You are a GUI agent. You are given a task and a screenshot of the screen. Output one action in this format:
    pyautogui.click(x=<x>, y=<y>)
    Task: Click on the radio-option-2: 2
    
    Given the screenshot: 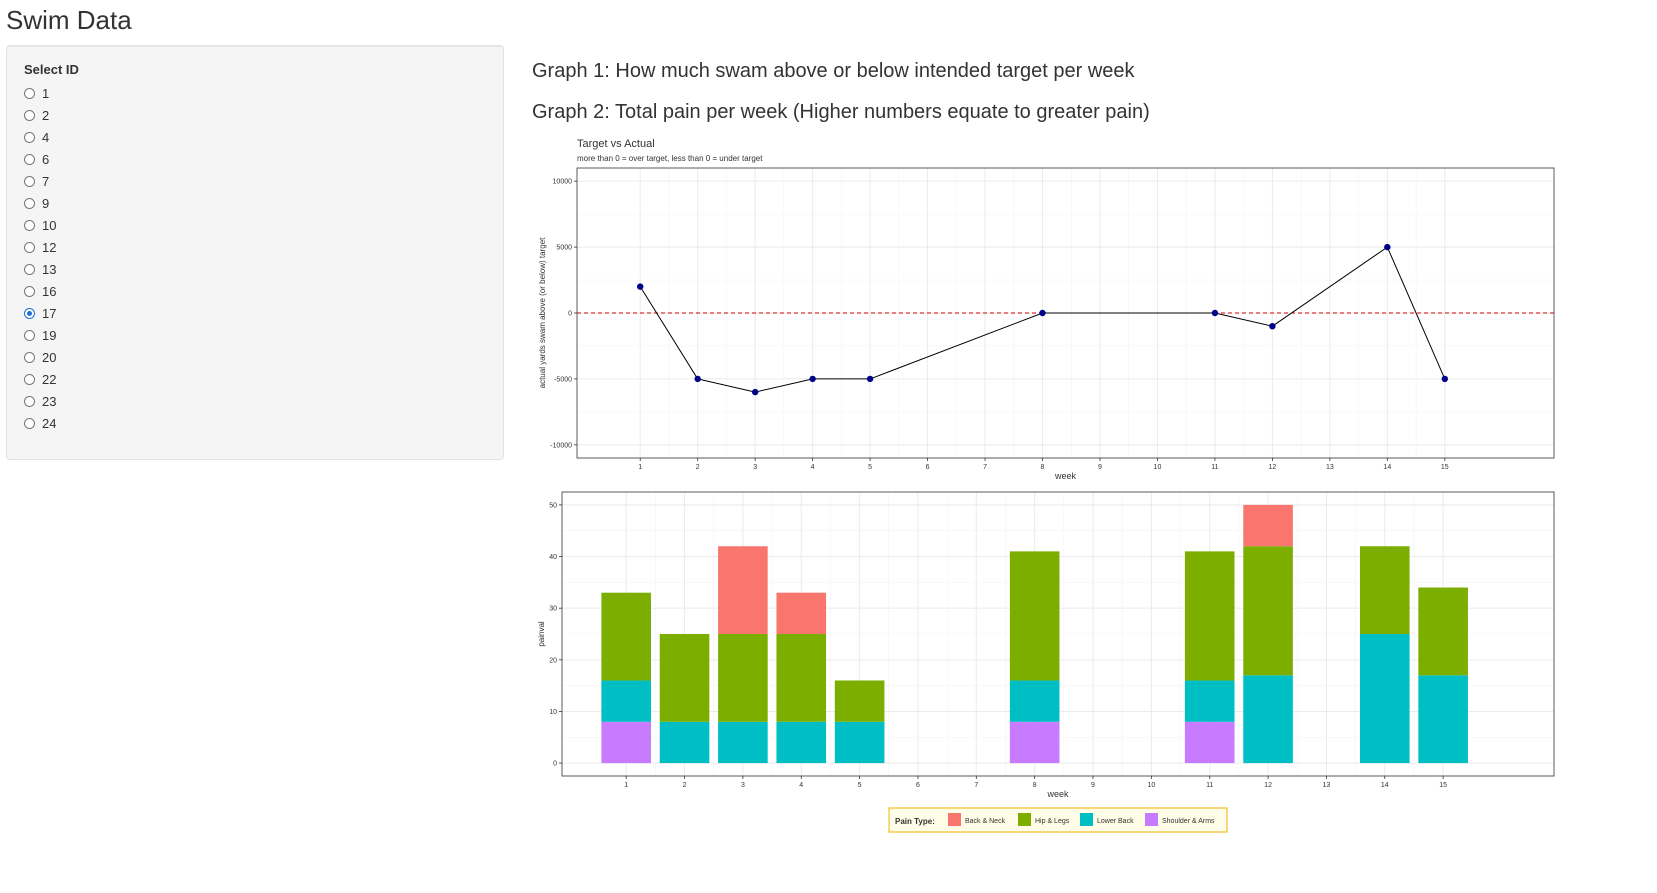 What is the action you would take?
    pyautogui.click(x=40, y=115)
    